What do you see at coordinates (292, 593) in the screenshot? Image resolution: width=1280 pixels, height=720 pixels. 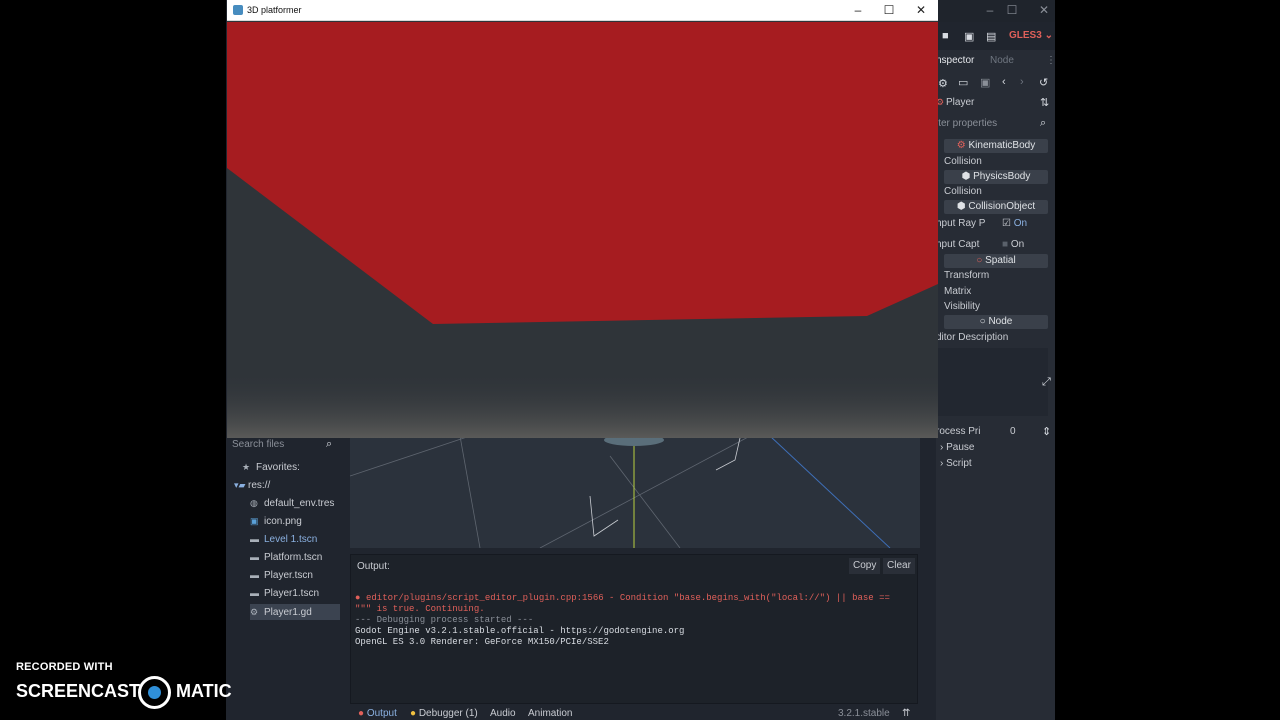 I see `file-name: Player1.tscn` at bounding box center [292, 593].